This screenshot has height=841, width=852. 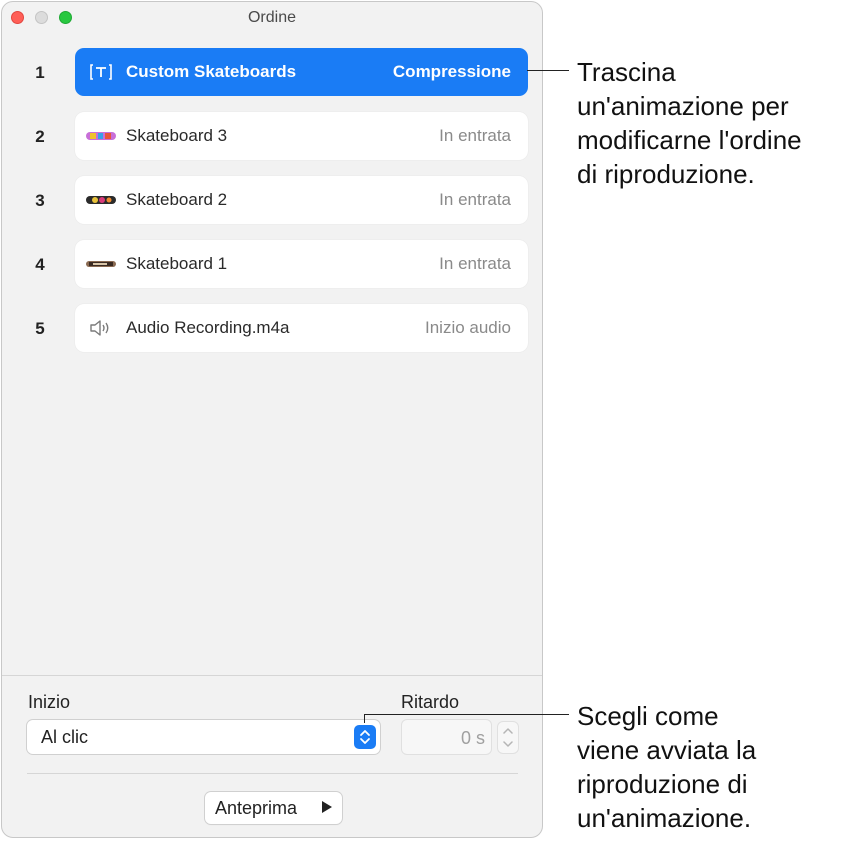 I want to click on animation-index: 3, so click(x=40, y=200).